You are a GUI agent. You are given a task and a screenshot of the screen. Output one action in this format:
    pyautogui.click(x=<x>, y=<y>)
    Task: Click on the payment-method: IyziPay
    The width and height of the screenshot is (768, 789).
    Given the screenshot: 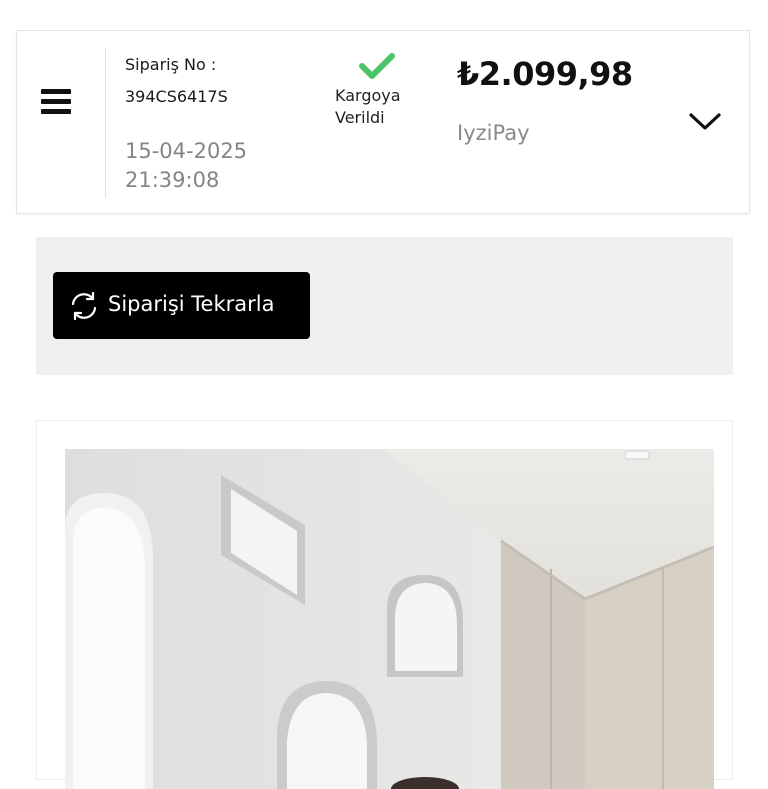 What is the action you would take?
    pyautogui.click(x=493, y=133)
    